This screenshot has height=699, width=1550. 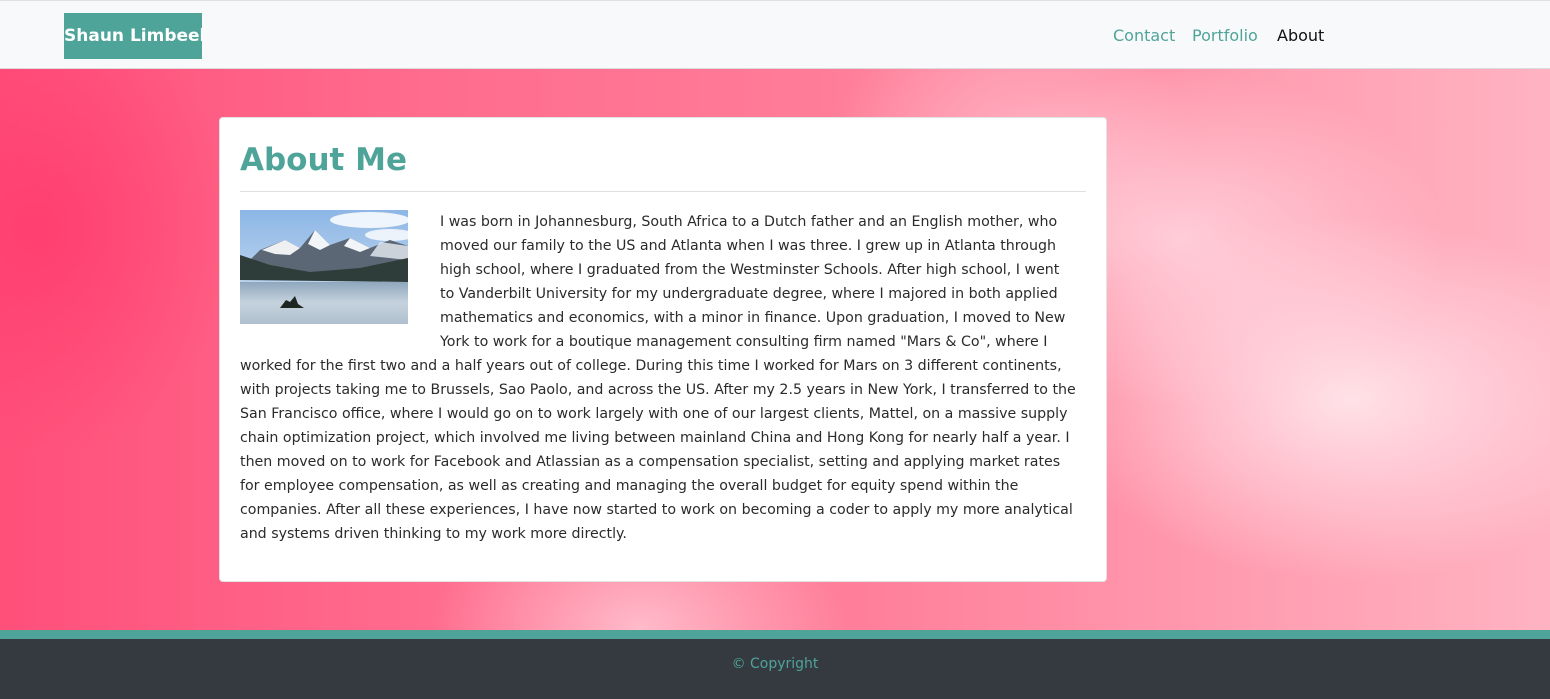 What do you see at coordinates (324, 160) in the screenshot?
I see `about-title: About Me` at bounding box center [324, 160].